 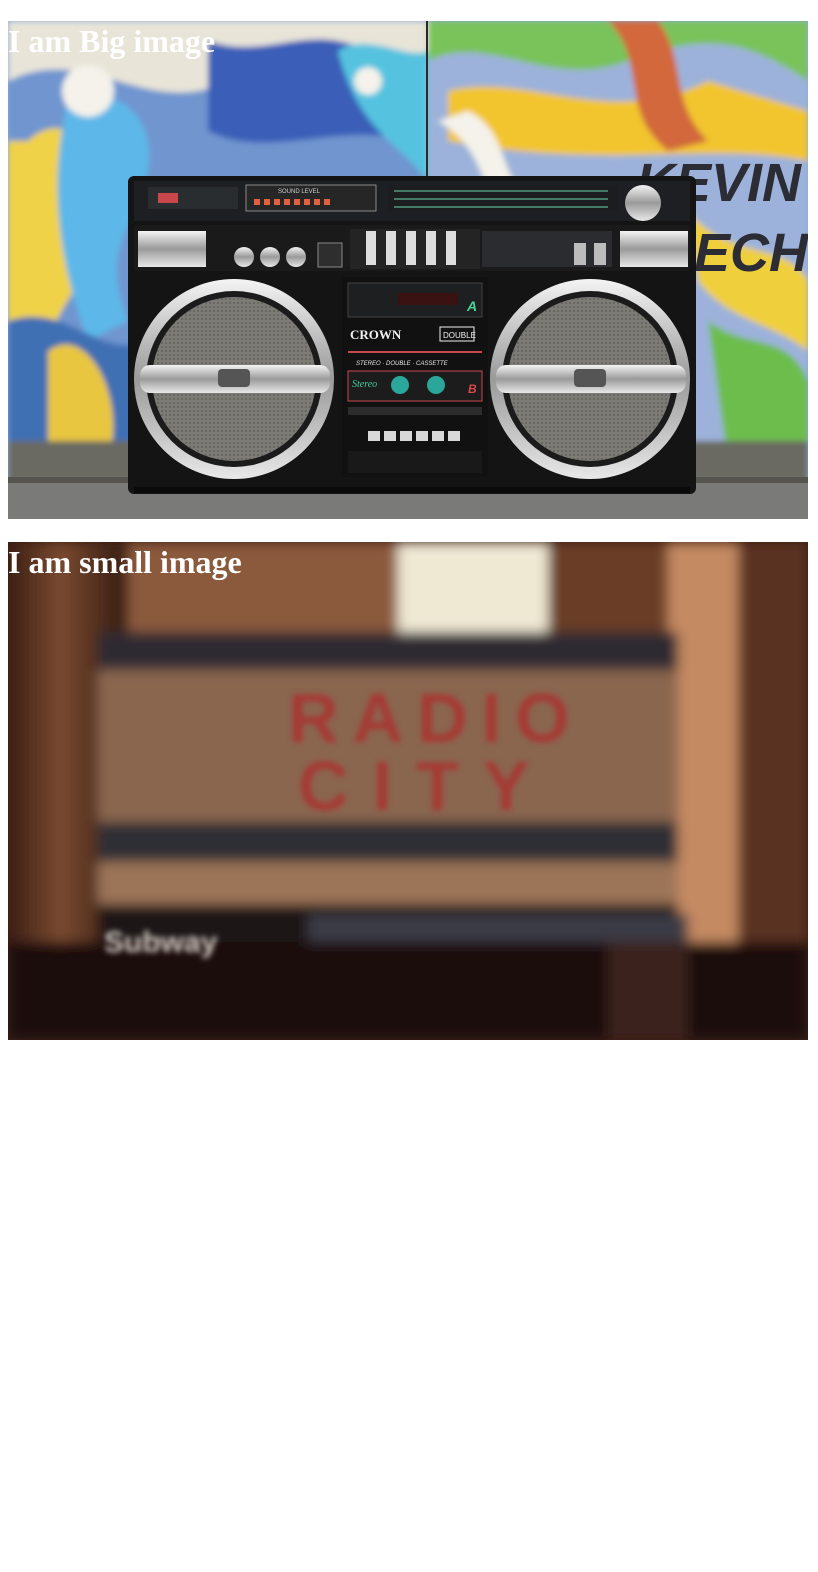 What do you see at coordinates (402, 364) in the screenshot?
I see `band-label: STEREO · DOUBLE · CASSETTE` at bounding box center [402, 364].